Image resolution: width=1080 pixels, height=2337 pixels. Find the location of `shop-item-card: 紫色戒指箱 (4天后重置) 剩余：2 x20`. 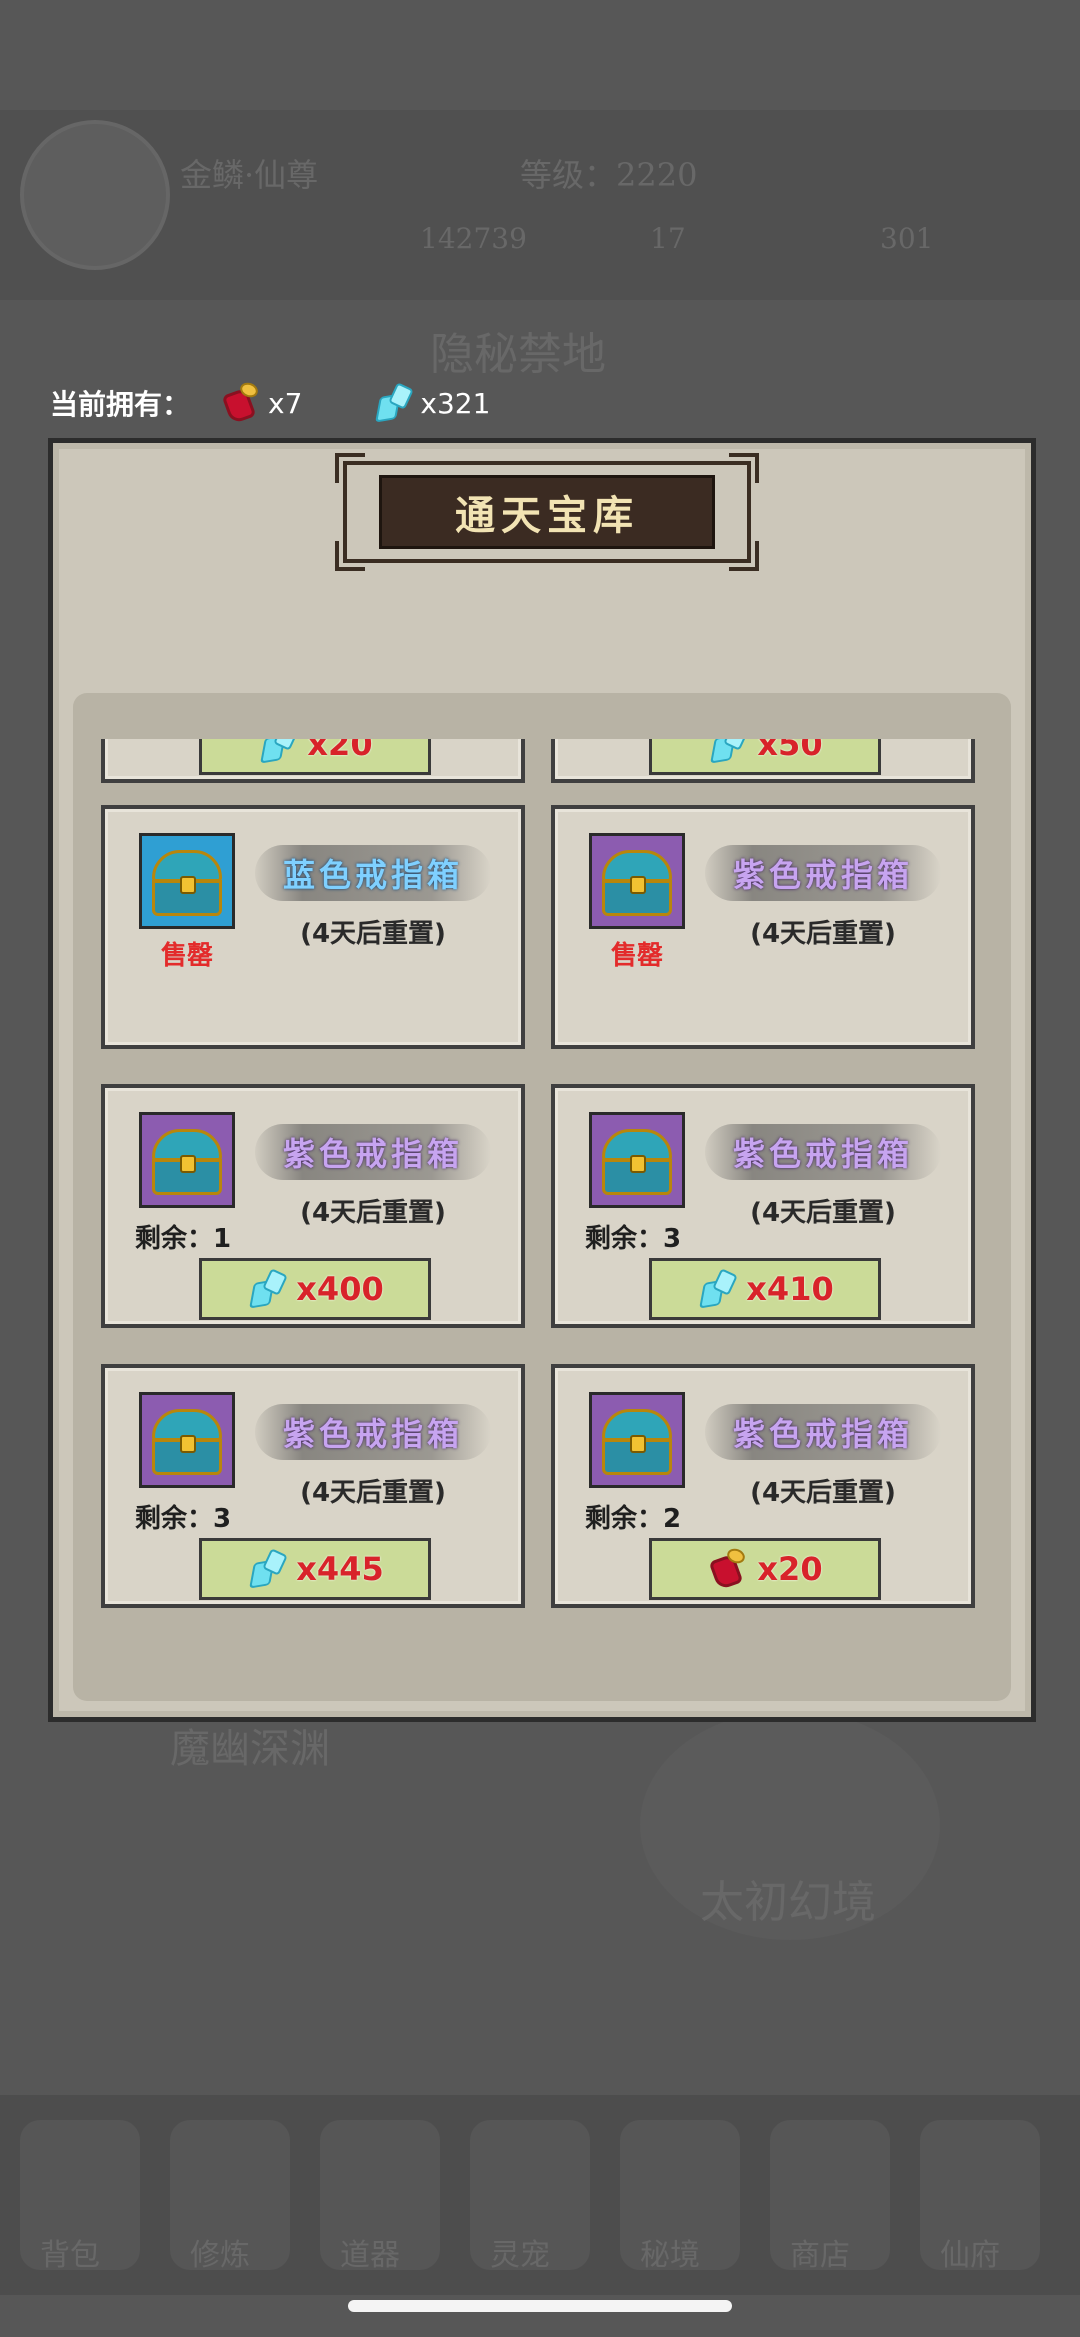

shop-item-card: 紫色戒指箱 (4天后重置) 剩余：2 x20 is located at coordinates (763, 1486).